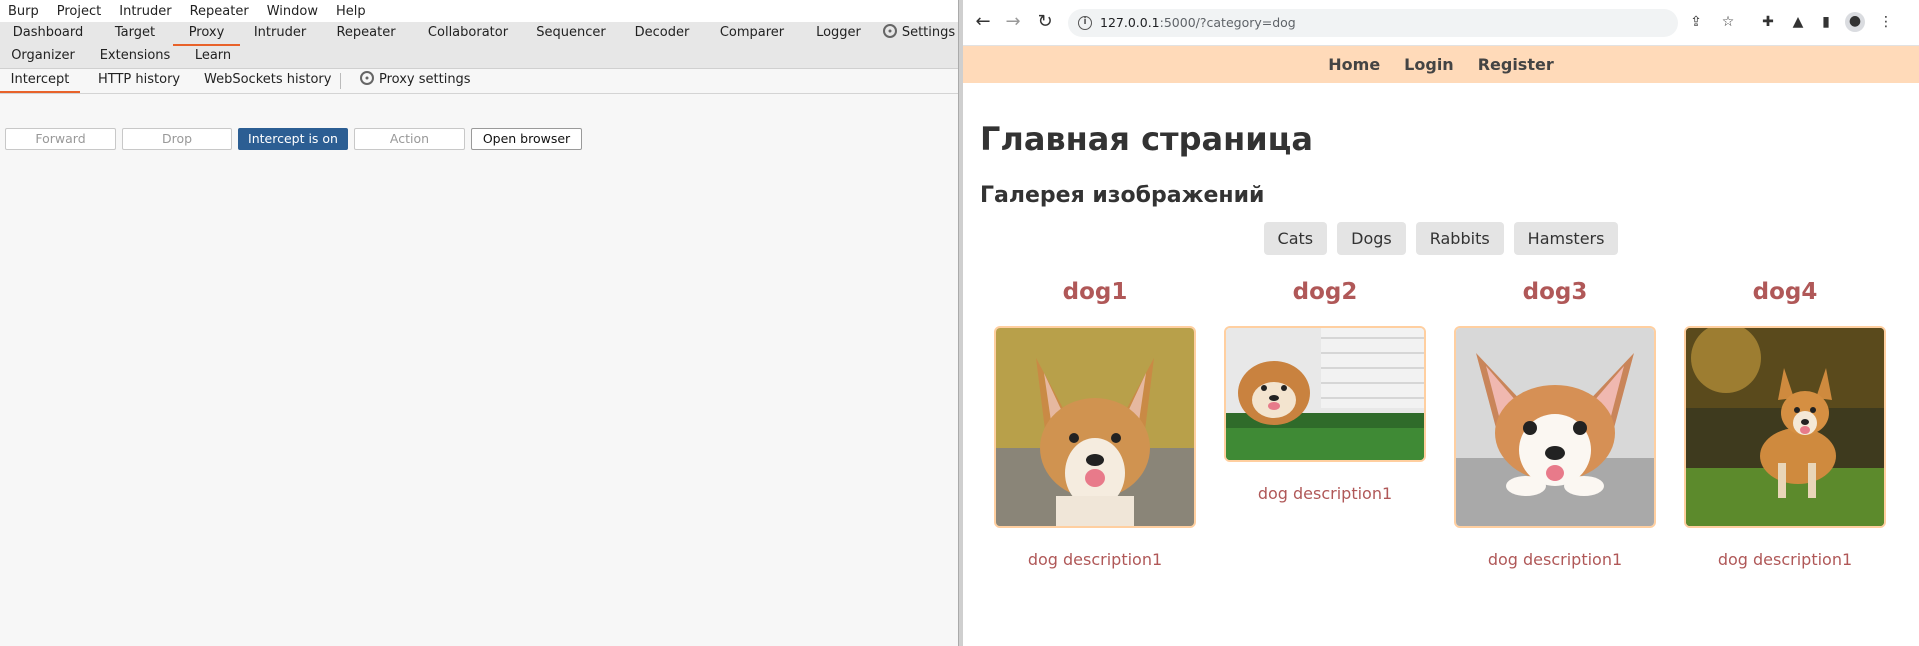  What do you see at coordinates (139, 80) in the screenshot?
I see `subtab-http-history: HTTP history` at bounding box center [139, 80].